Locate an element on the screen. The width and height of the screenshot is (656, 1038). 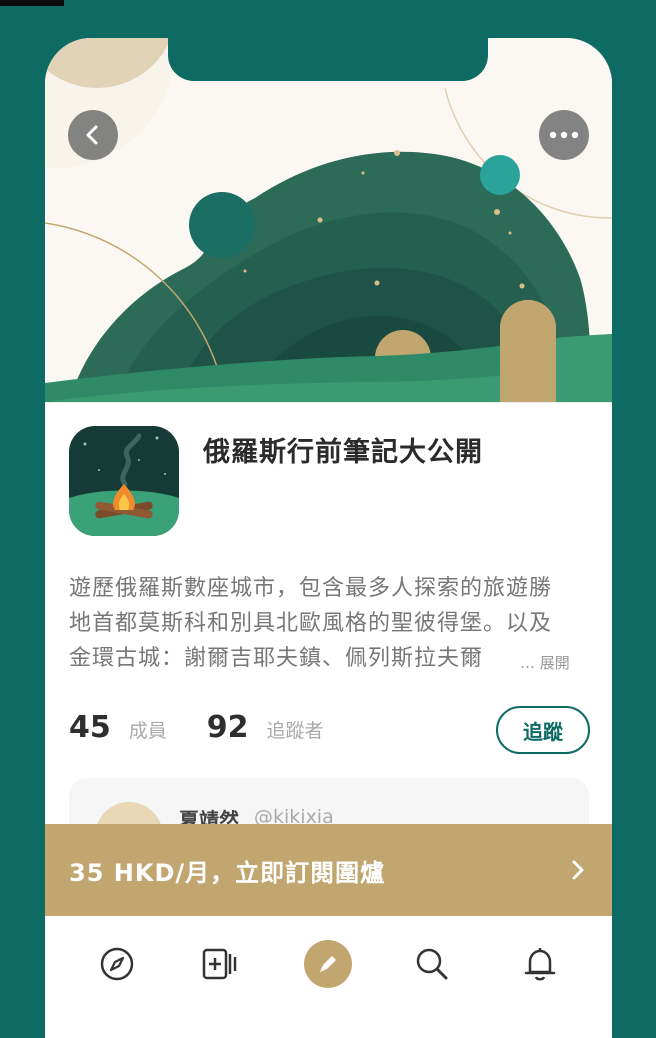
add-note-icon is located at coordinates (219, 964).